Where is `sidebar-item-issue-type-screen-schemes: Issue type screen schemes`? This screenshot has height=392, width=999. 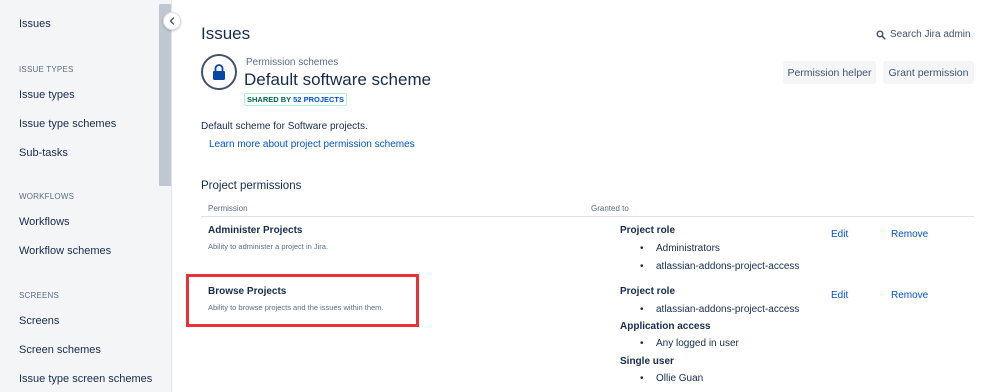
sidebar-item-issue-type-screen-schemes: Issue type screen schemes is located at coordinates (85, 379).